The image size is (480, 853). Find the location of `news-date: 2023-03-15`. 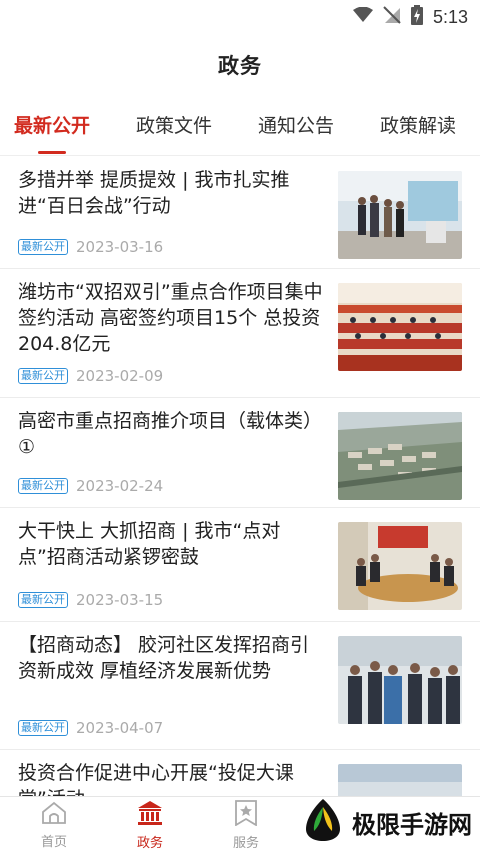

news-date: 2023-03-15 is located at coordinates (120, 600).